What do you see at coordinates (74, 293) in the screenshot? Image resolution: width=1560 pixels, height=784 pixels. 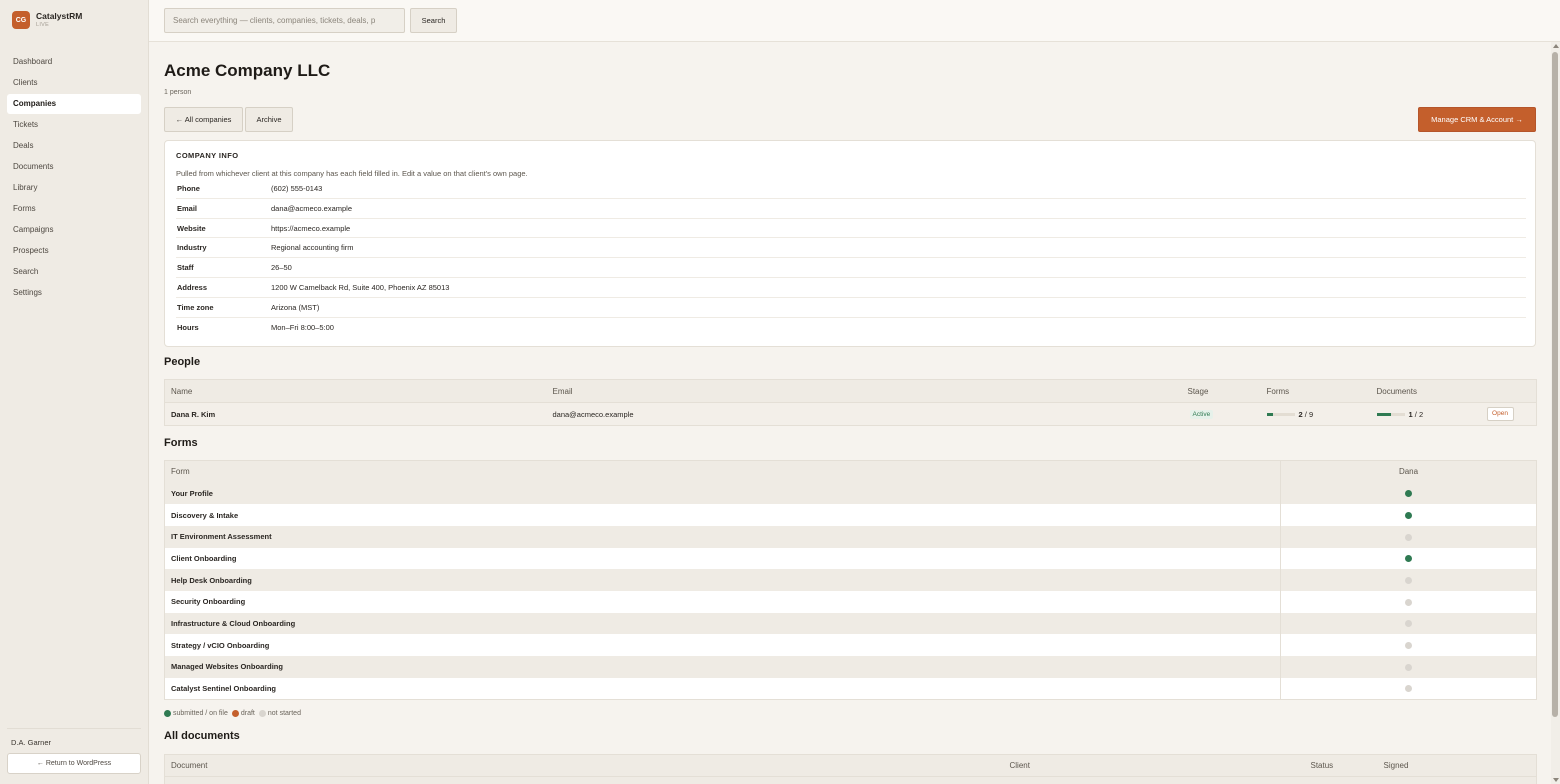 I see `sidebar-item-settings: Settings` at bounding box center [74, 293].